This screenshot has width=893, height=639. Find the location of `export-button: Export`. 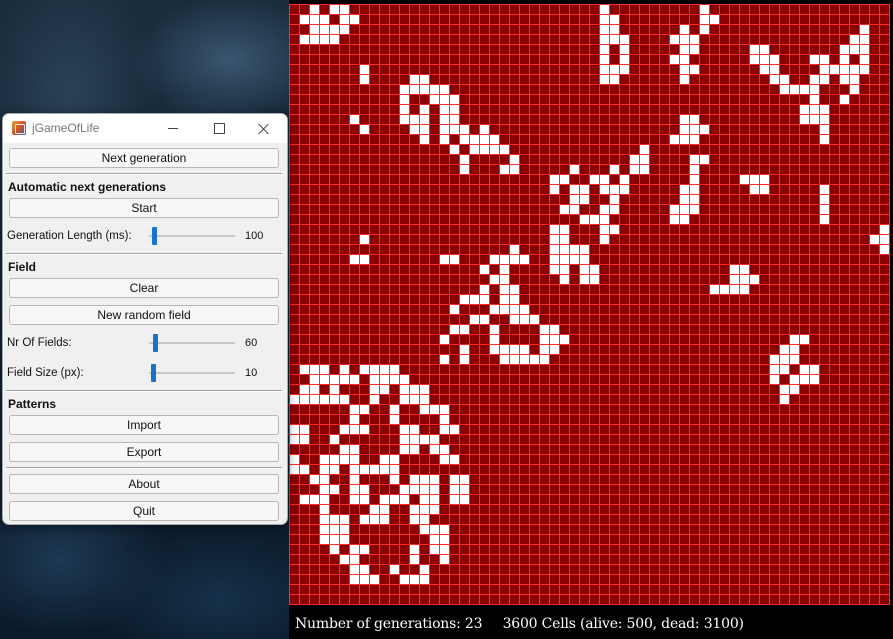

export-button: Export is located at coordinates (144, 452).